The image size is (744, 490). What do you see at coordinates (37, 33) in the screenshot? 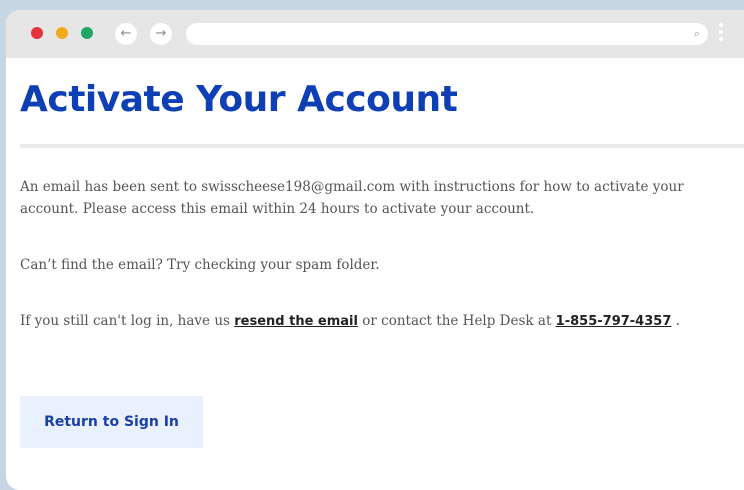
I see `close-window-dot` at bounding box center [37, 33].